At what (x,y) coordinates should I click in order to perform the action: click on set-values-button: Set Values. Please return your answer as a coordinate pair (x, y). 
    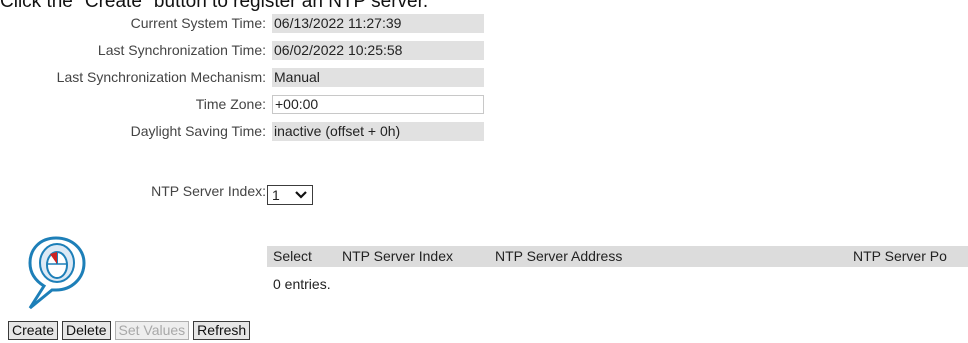
    Looking at the image, I should click on (152, 330).